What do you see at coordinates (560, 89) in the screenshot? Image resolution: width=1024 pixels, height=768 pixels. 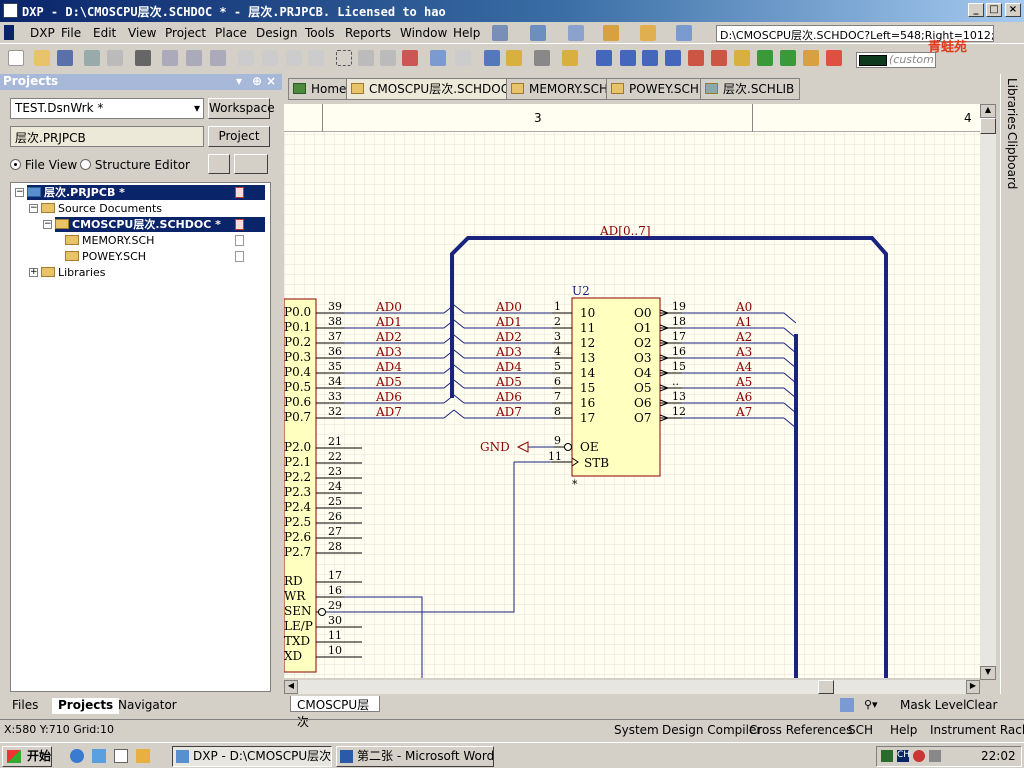 I see `tab-memory: MEMORY.SCH` at bounding box center [560, 89].